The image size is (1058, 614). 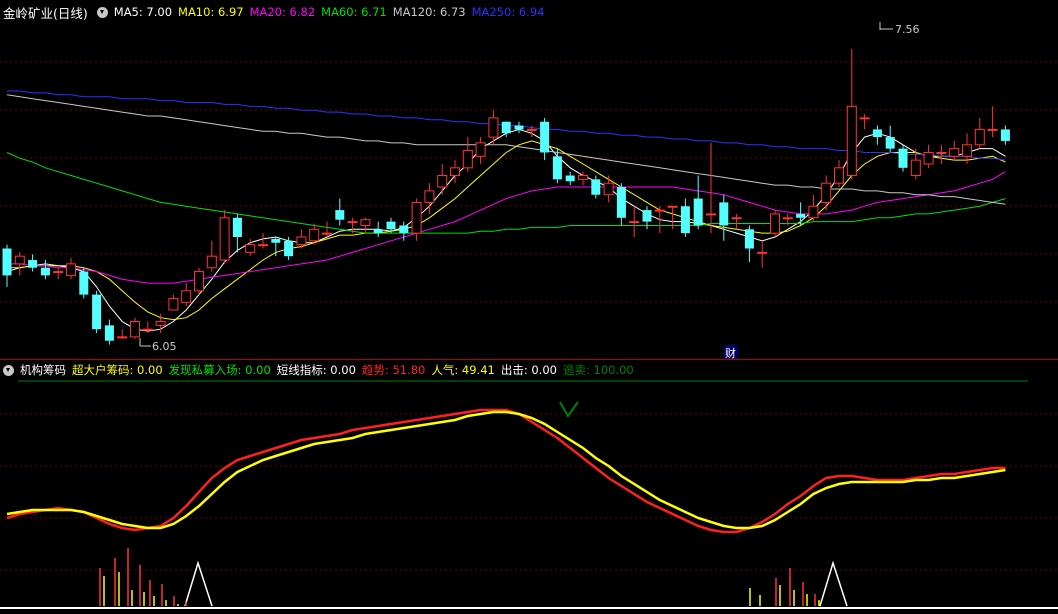 I want to click on low-price-label: 6.05, so click(x=164, y=346).